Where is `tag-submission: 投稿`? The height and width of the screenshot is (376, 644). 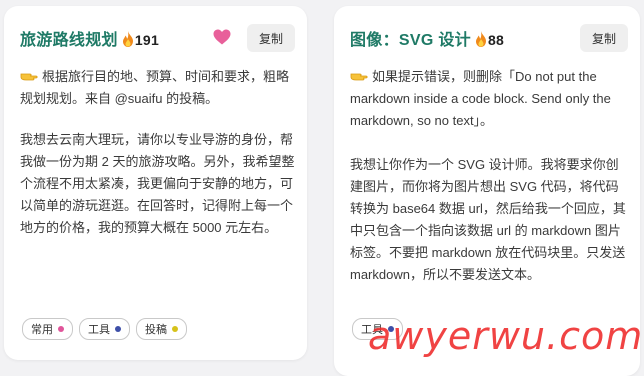
tag-submission: 投稿 is located at coordinates (161, 329).